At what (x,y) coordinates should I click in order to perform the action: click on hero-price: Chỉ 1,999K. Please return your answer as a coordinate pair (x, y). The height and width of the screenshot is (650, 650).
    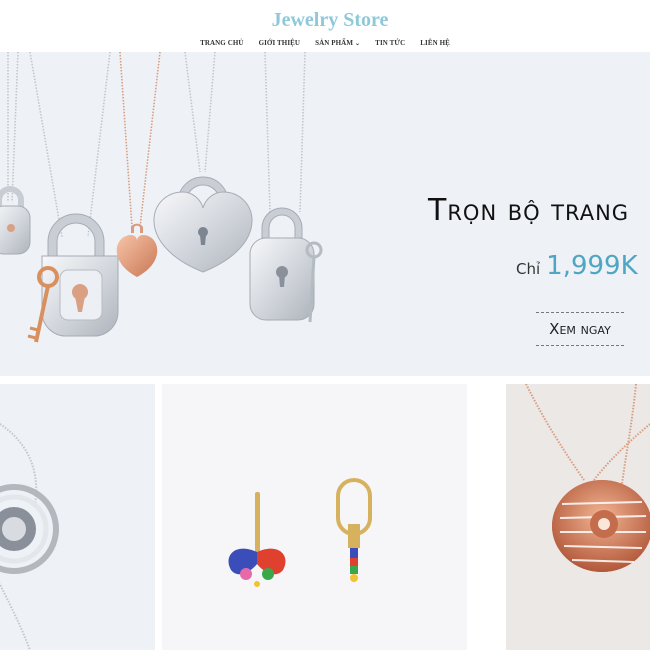
    Looking at the image, I should click on (577, 266).